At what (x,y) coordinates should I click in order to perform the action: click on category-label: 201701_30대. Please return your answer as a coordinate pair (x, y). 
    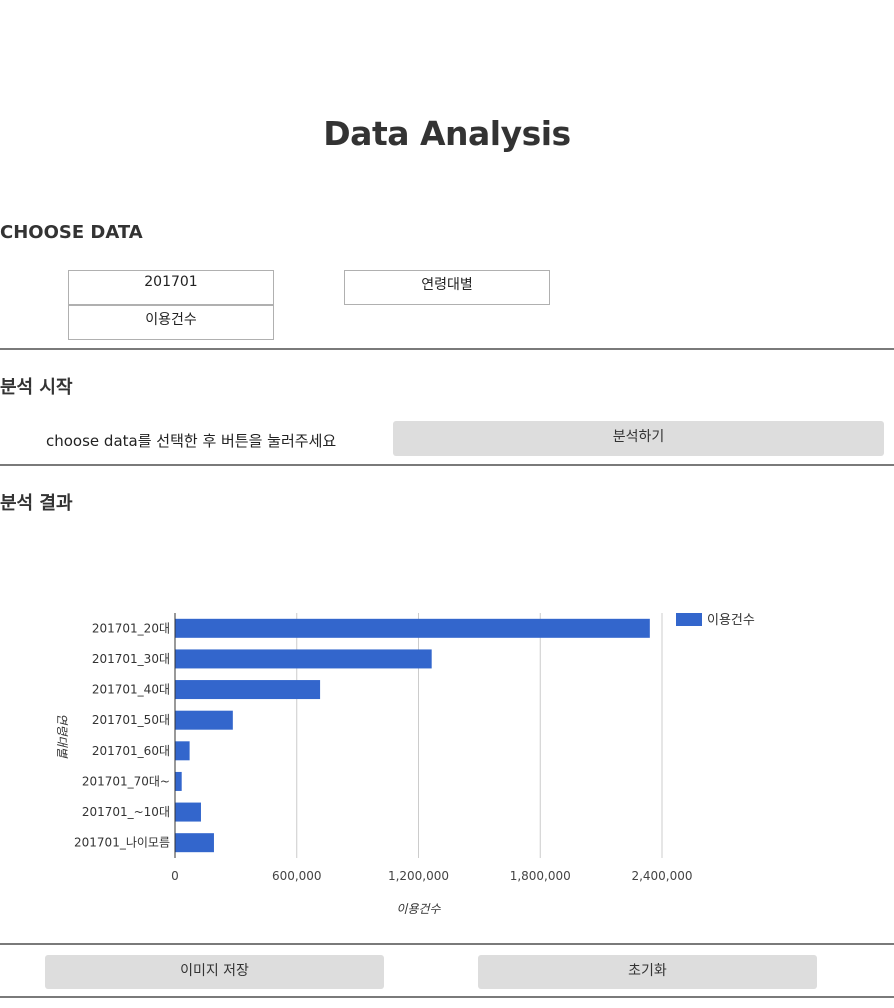
    Looking at the image, I should click on (131, 659).